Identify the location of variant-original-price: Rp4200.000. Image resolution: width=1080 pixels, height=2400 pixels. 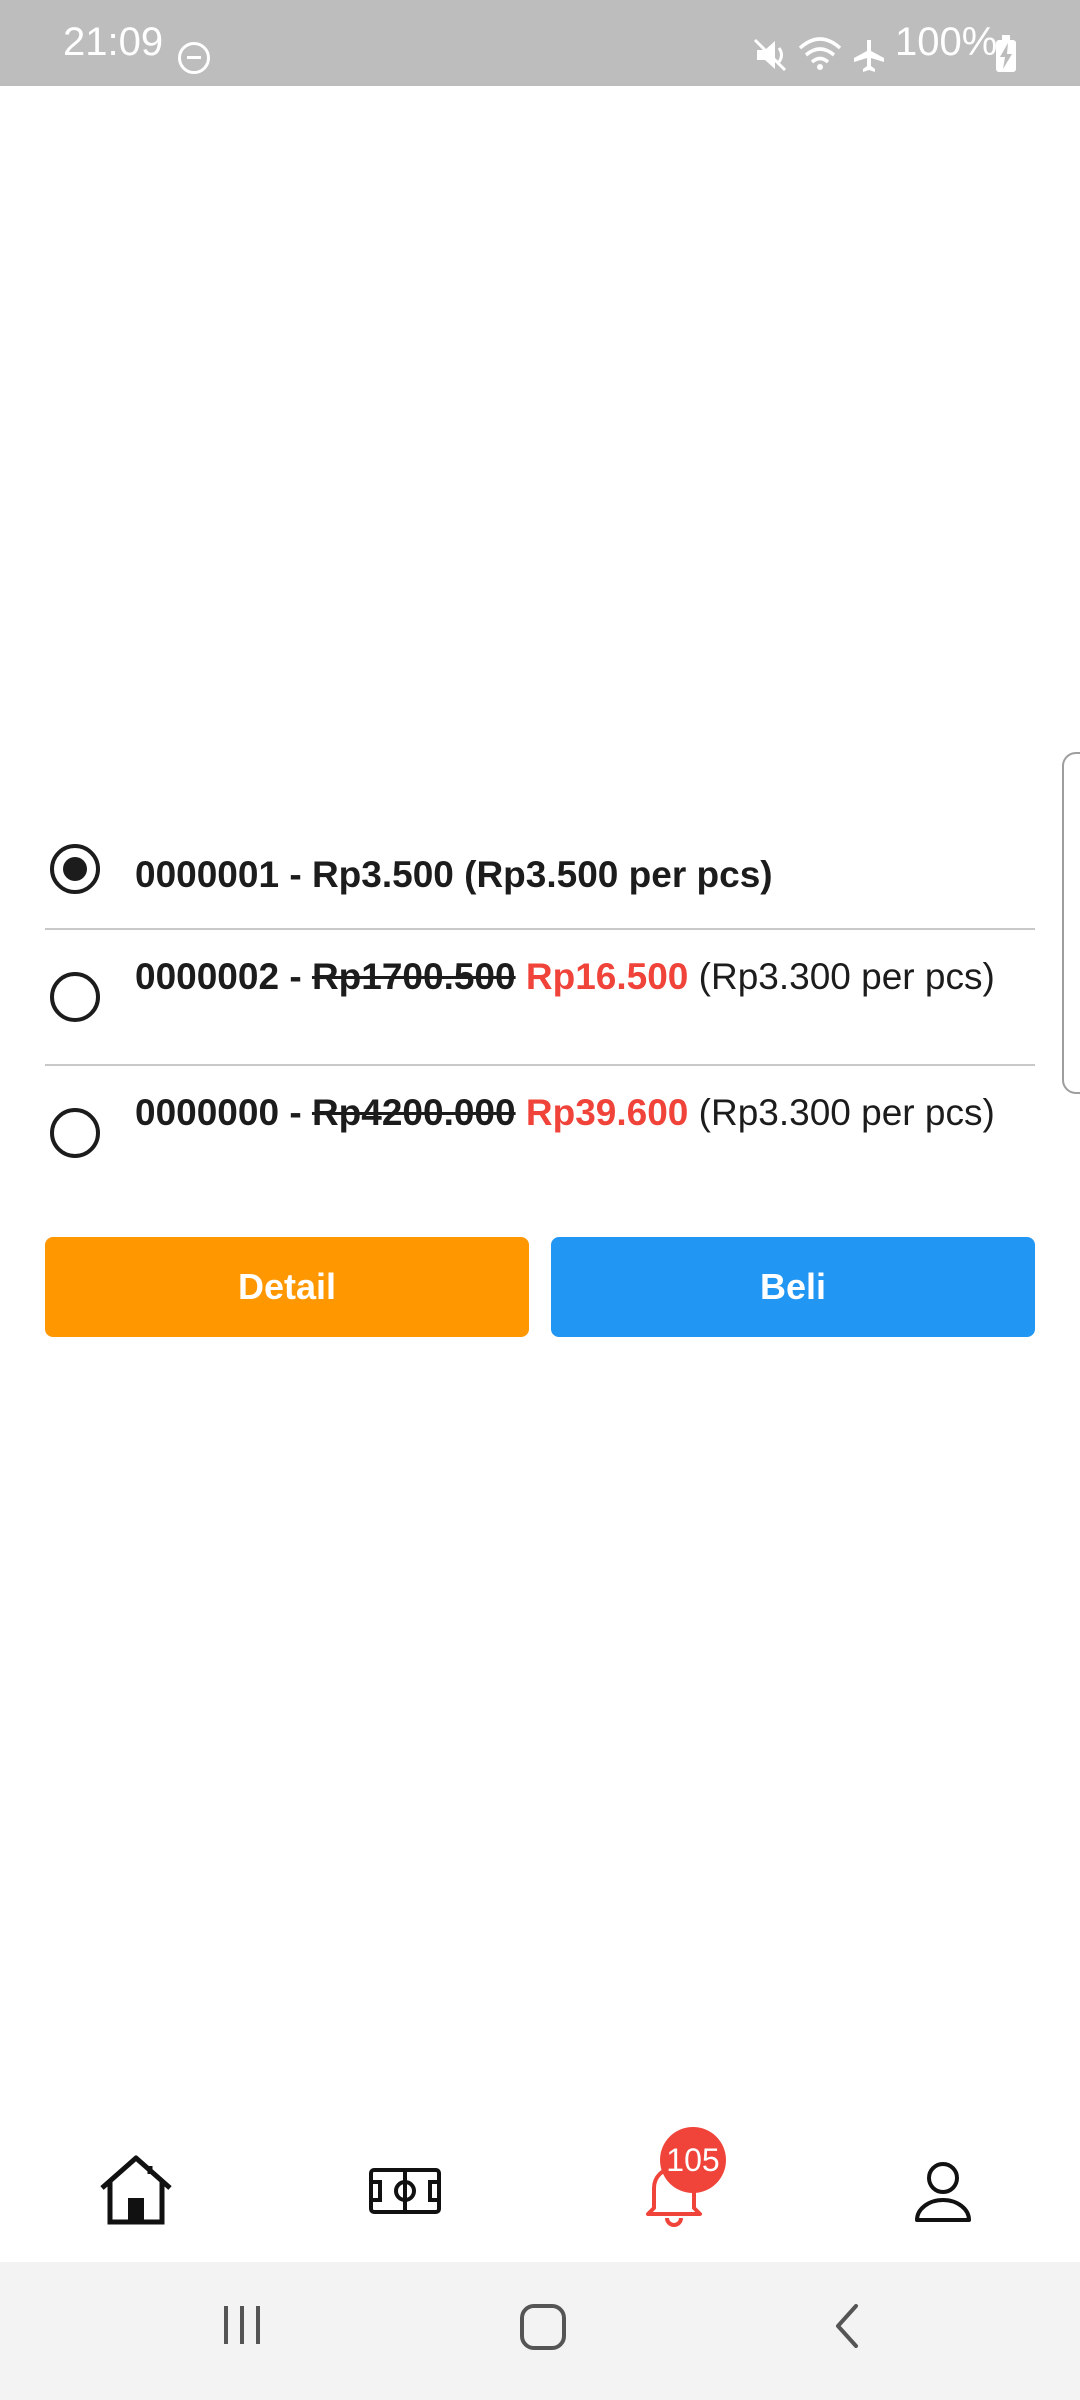
(413, 1112).